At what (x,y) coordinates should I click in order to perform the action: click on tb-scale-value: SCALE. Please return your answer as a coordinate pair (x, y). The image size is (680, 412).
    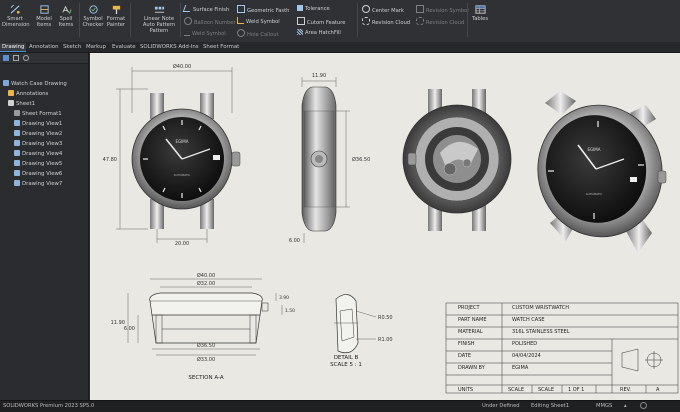
    Looking at the image, I should click on (516, 390).